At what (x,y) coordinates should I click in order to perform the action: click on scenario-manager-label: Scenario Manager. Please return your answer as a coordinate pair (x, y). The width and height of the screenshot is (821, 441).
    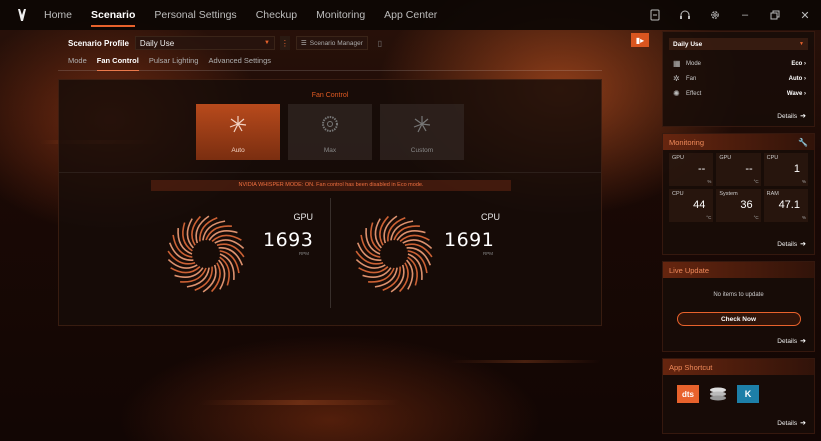
    Looking at the image, I should click on (336, 43).